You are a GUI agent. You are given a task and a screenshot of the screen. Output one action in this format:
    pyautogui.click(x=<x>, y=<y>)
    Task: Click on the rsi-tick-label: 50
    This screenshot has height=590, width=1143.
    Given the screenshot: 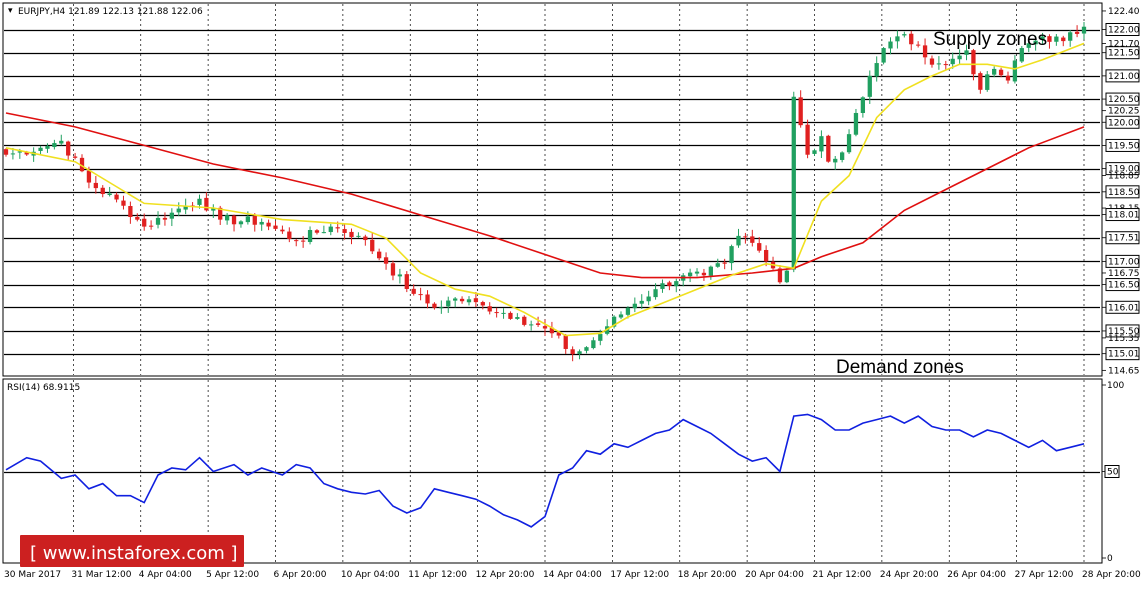 What is the action you would take?
    pyautogui.click(x=1113, y=473)
    